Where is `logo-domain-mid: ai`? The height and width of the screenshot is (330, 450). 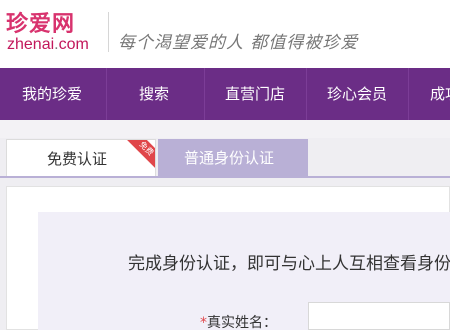
logo-domain-mid: ai is located at coordinates (48, 44).